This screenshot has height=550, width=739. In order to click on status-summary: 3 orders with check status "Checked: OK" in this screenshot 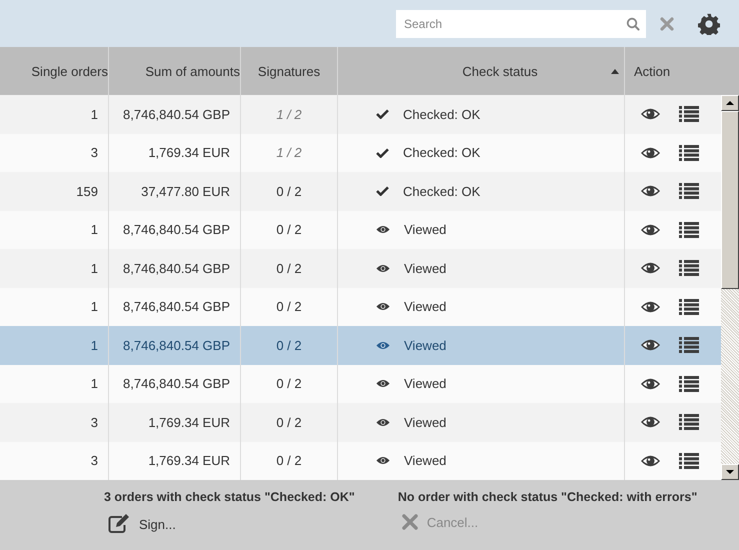, I will do `click(229, 497)`.